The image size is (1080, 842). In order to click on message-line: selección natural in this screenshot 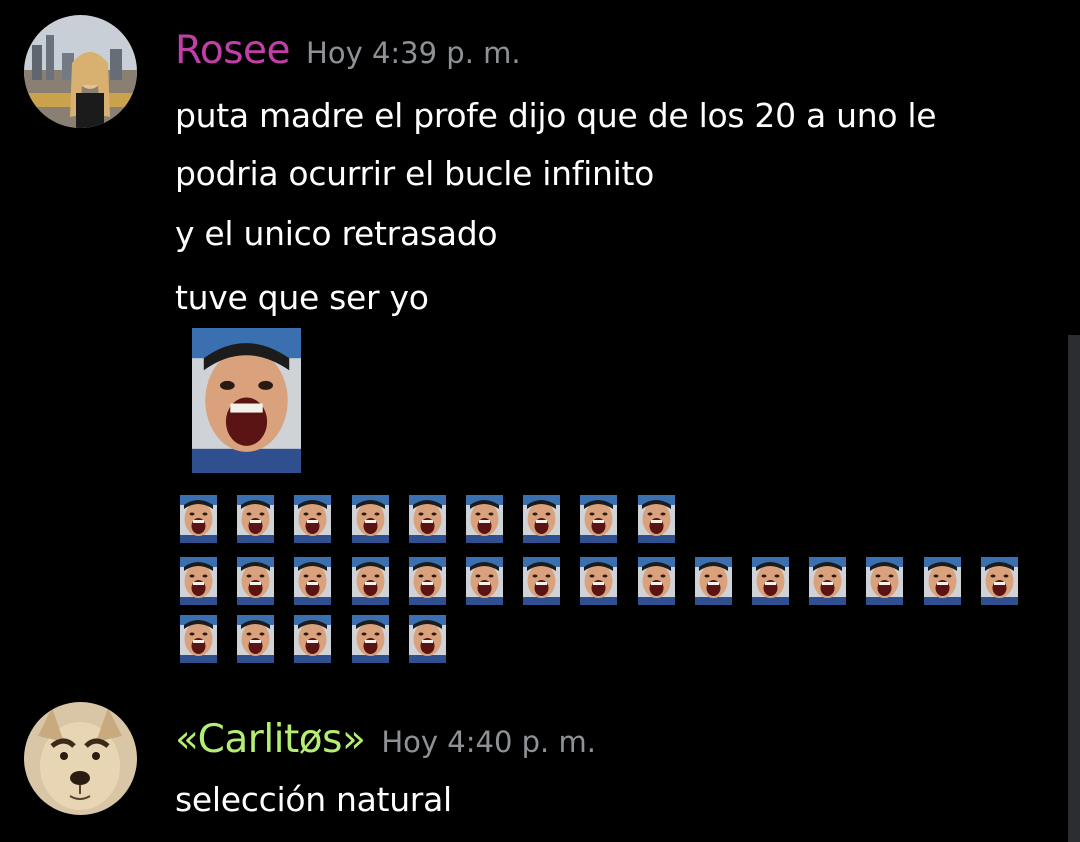, I will do `click(313, 799)`.